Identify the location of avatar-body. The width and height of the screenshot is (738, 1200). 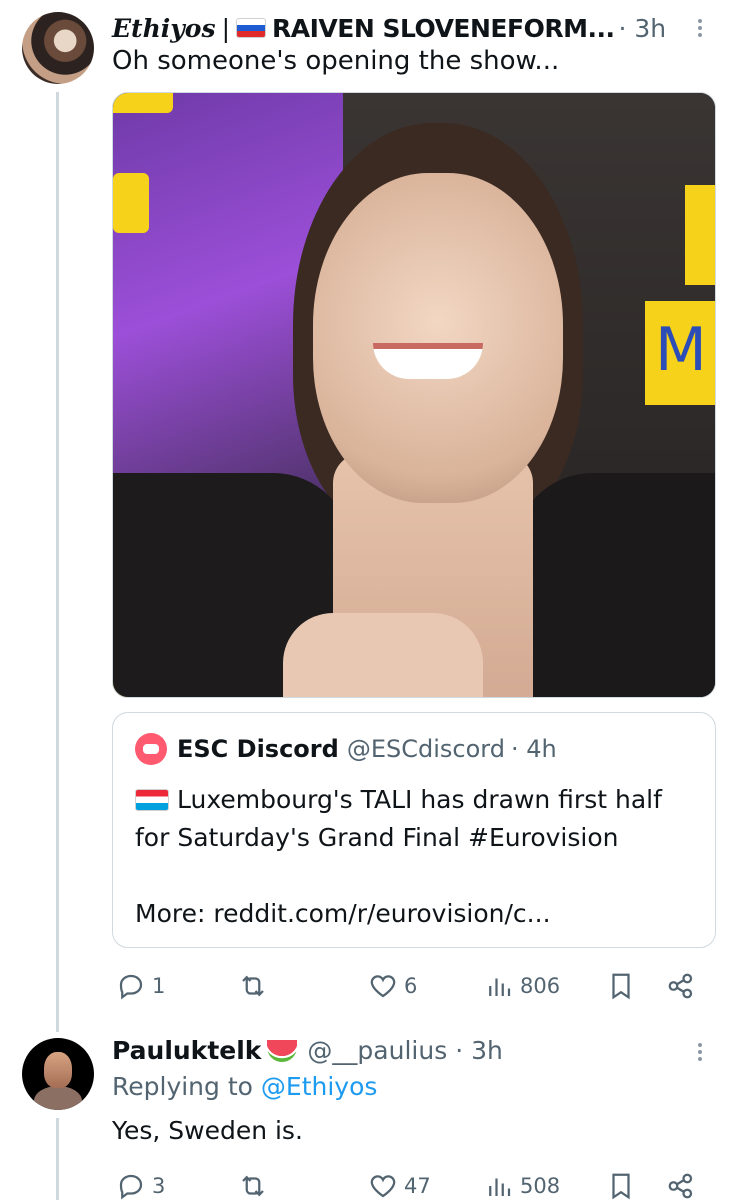
(58, 1098).